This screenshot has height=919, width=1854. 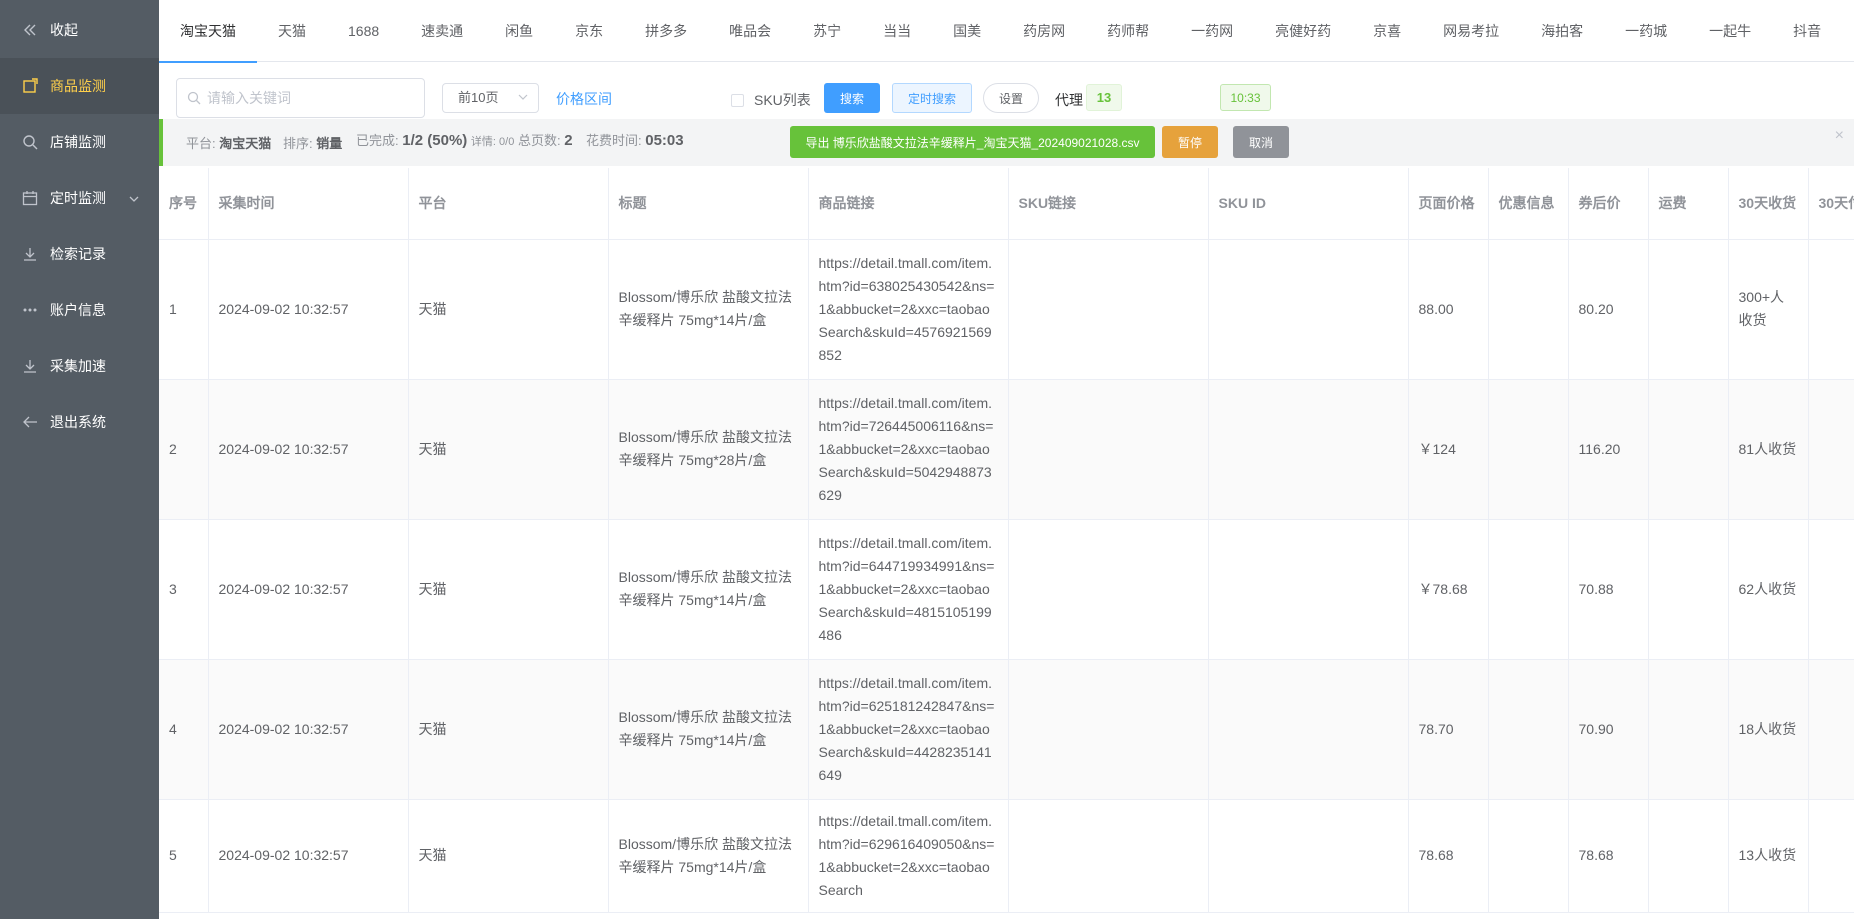 I want to click on tab-gome: 国美, so click(x=967, y=31).